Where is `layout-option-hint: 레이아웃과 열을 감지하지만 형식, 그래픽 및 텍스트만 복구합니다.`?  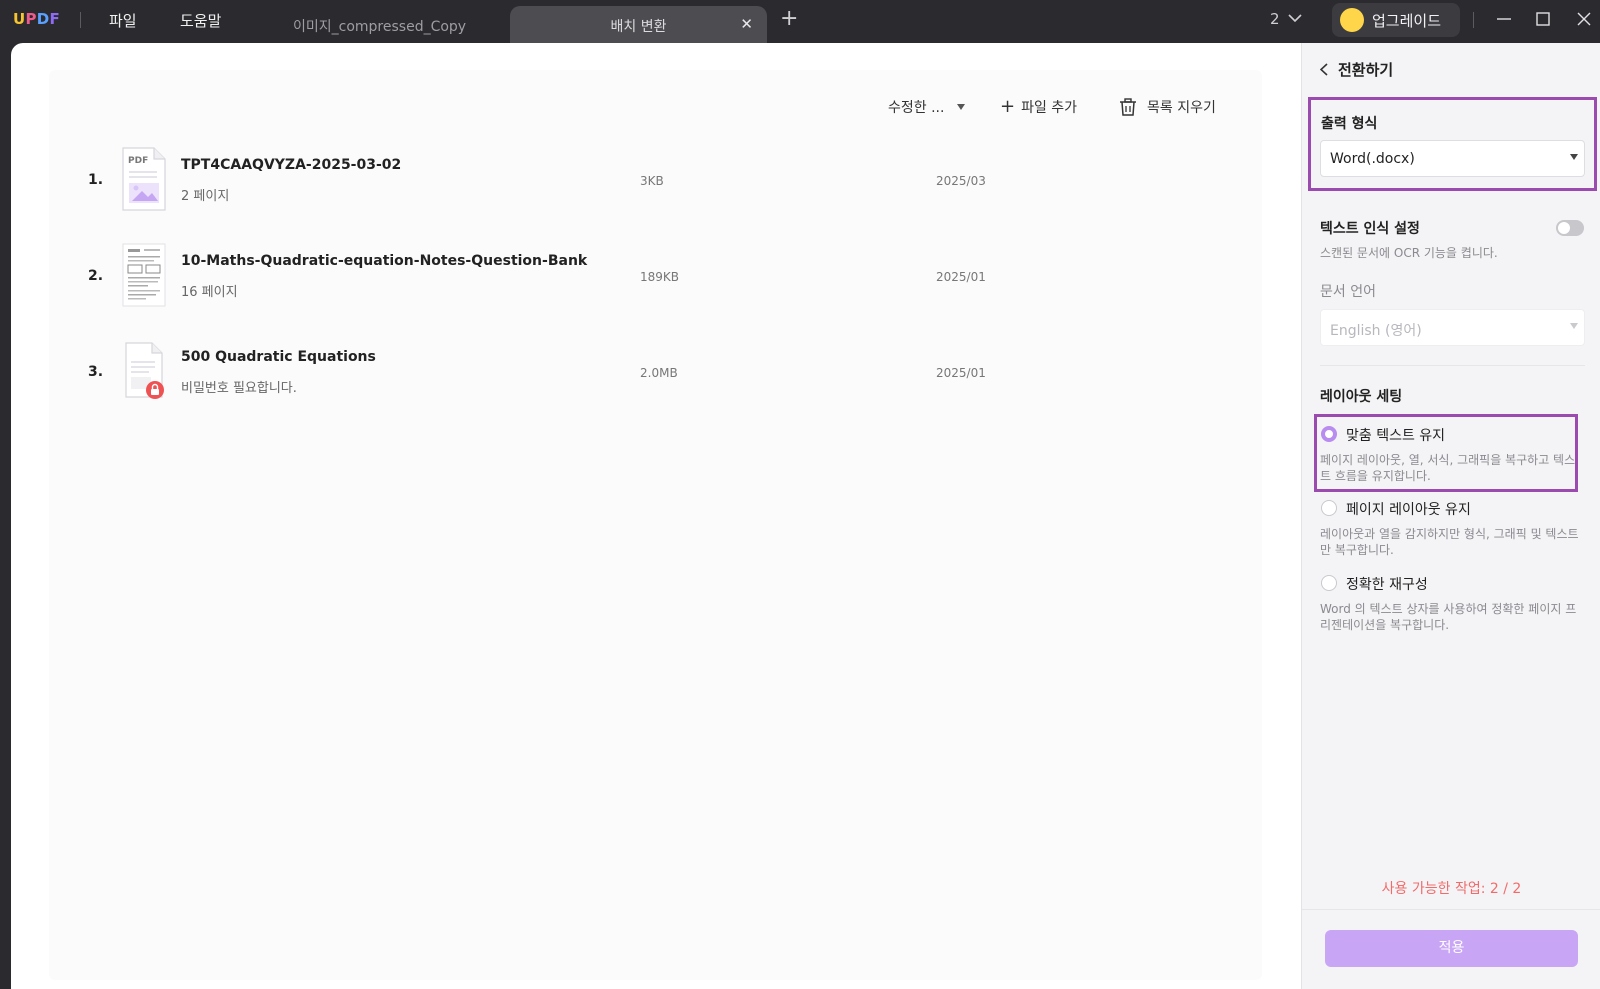 layout-option-hint: 레이아웃과 열을 감지하지만 형식, 그래픽 및 텍스트만 복구합니다. is located at coordinates (1449, 542).